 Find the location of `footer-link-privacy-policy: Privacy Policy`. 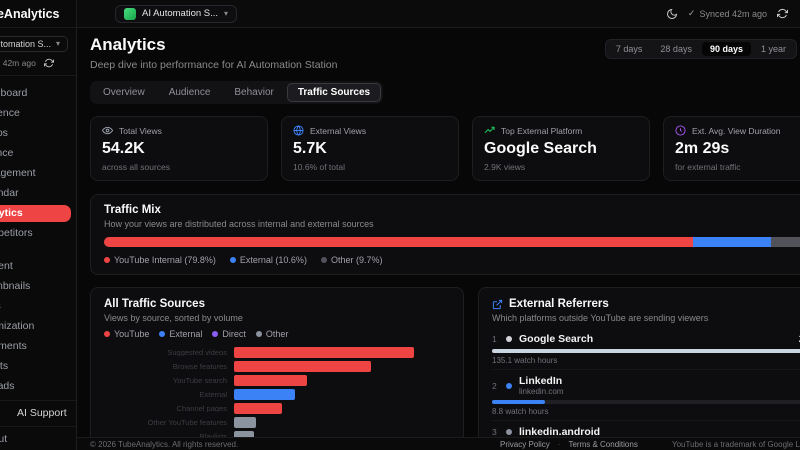

footer-link-privacy-policy: Privacy Policy is located at coordinates (525, 444).